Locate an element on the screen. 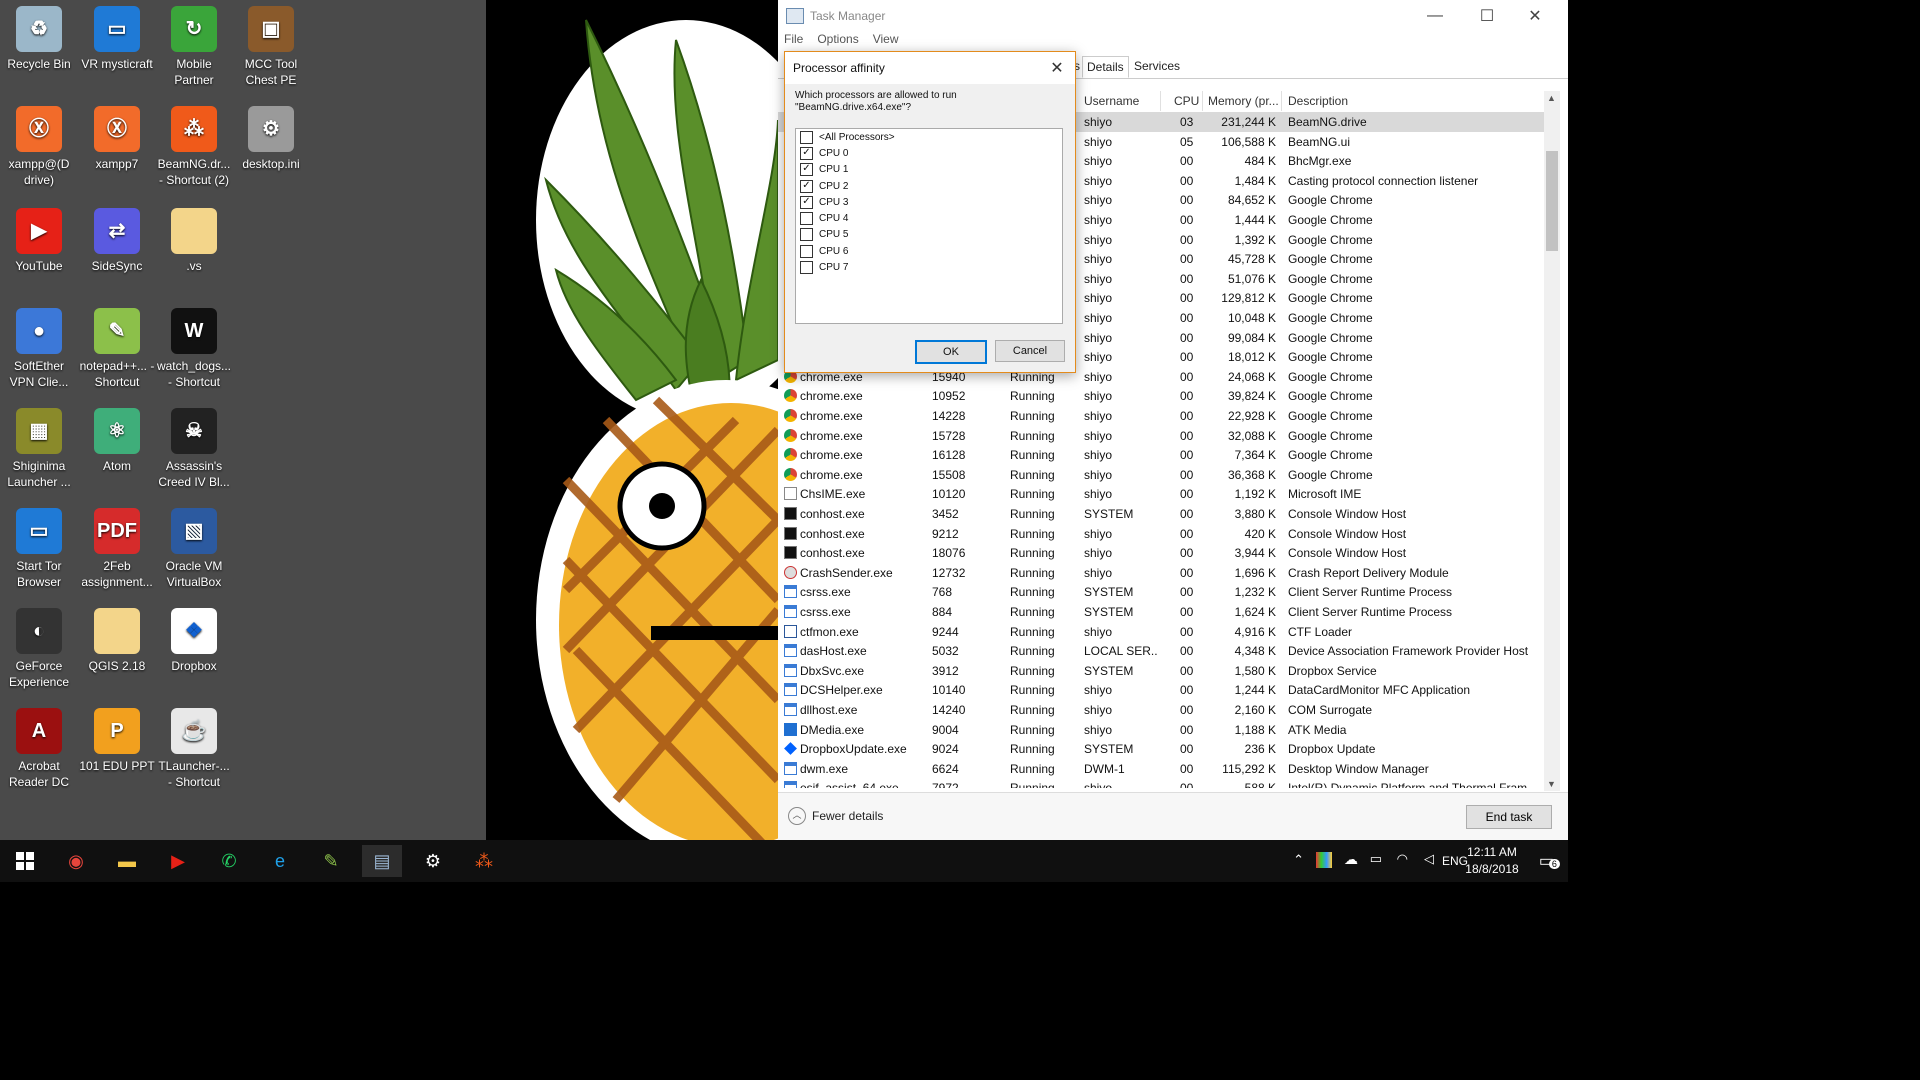  scroll-down-icon: ▼ is located at coordinates (1551, 784).